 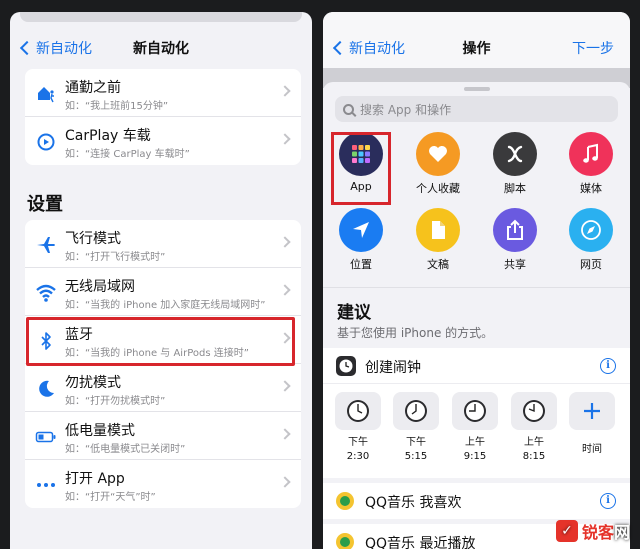 I want to click on category-label: 媒体, so click(x=591, y=188).